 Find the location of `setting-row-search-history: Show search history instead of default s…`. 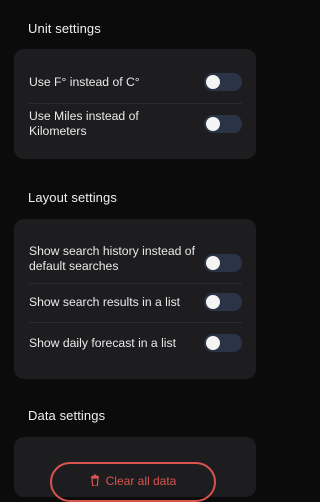

setting-row-search-history: Show search history instead of default s… is located at coordinates (135, 259).